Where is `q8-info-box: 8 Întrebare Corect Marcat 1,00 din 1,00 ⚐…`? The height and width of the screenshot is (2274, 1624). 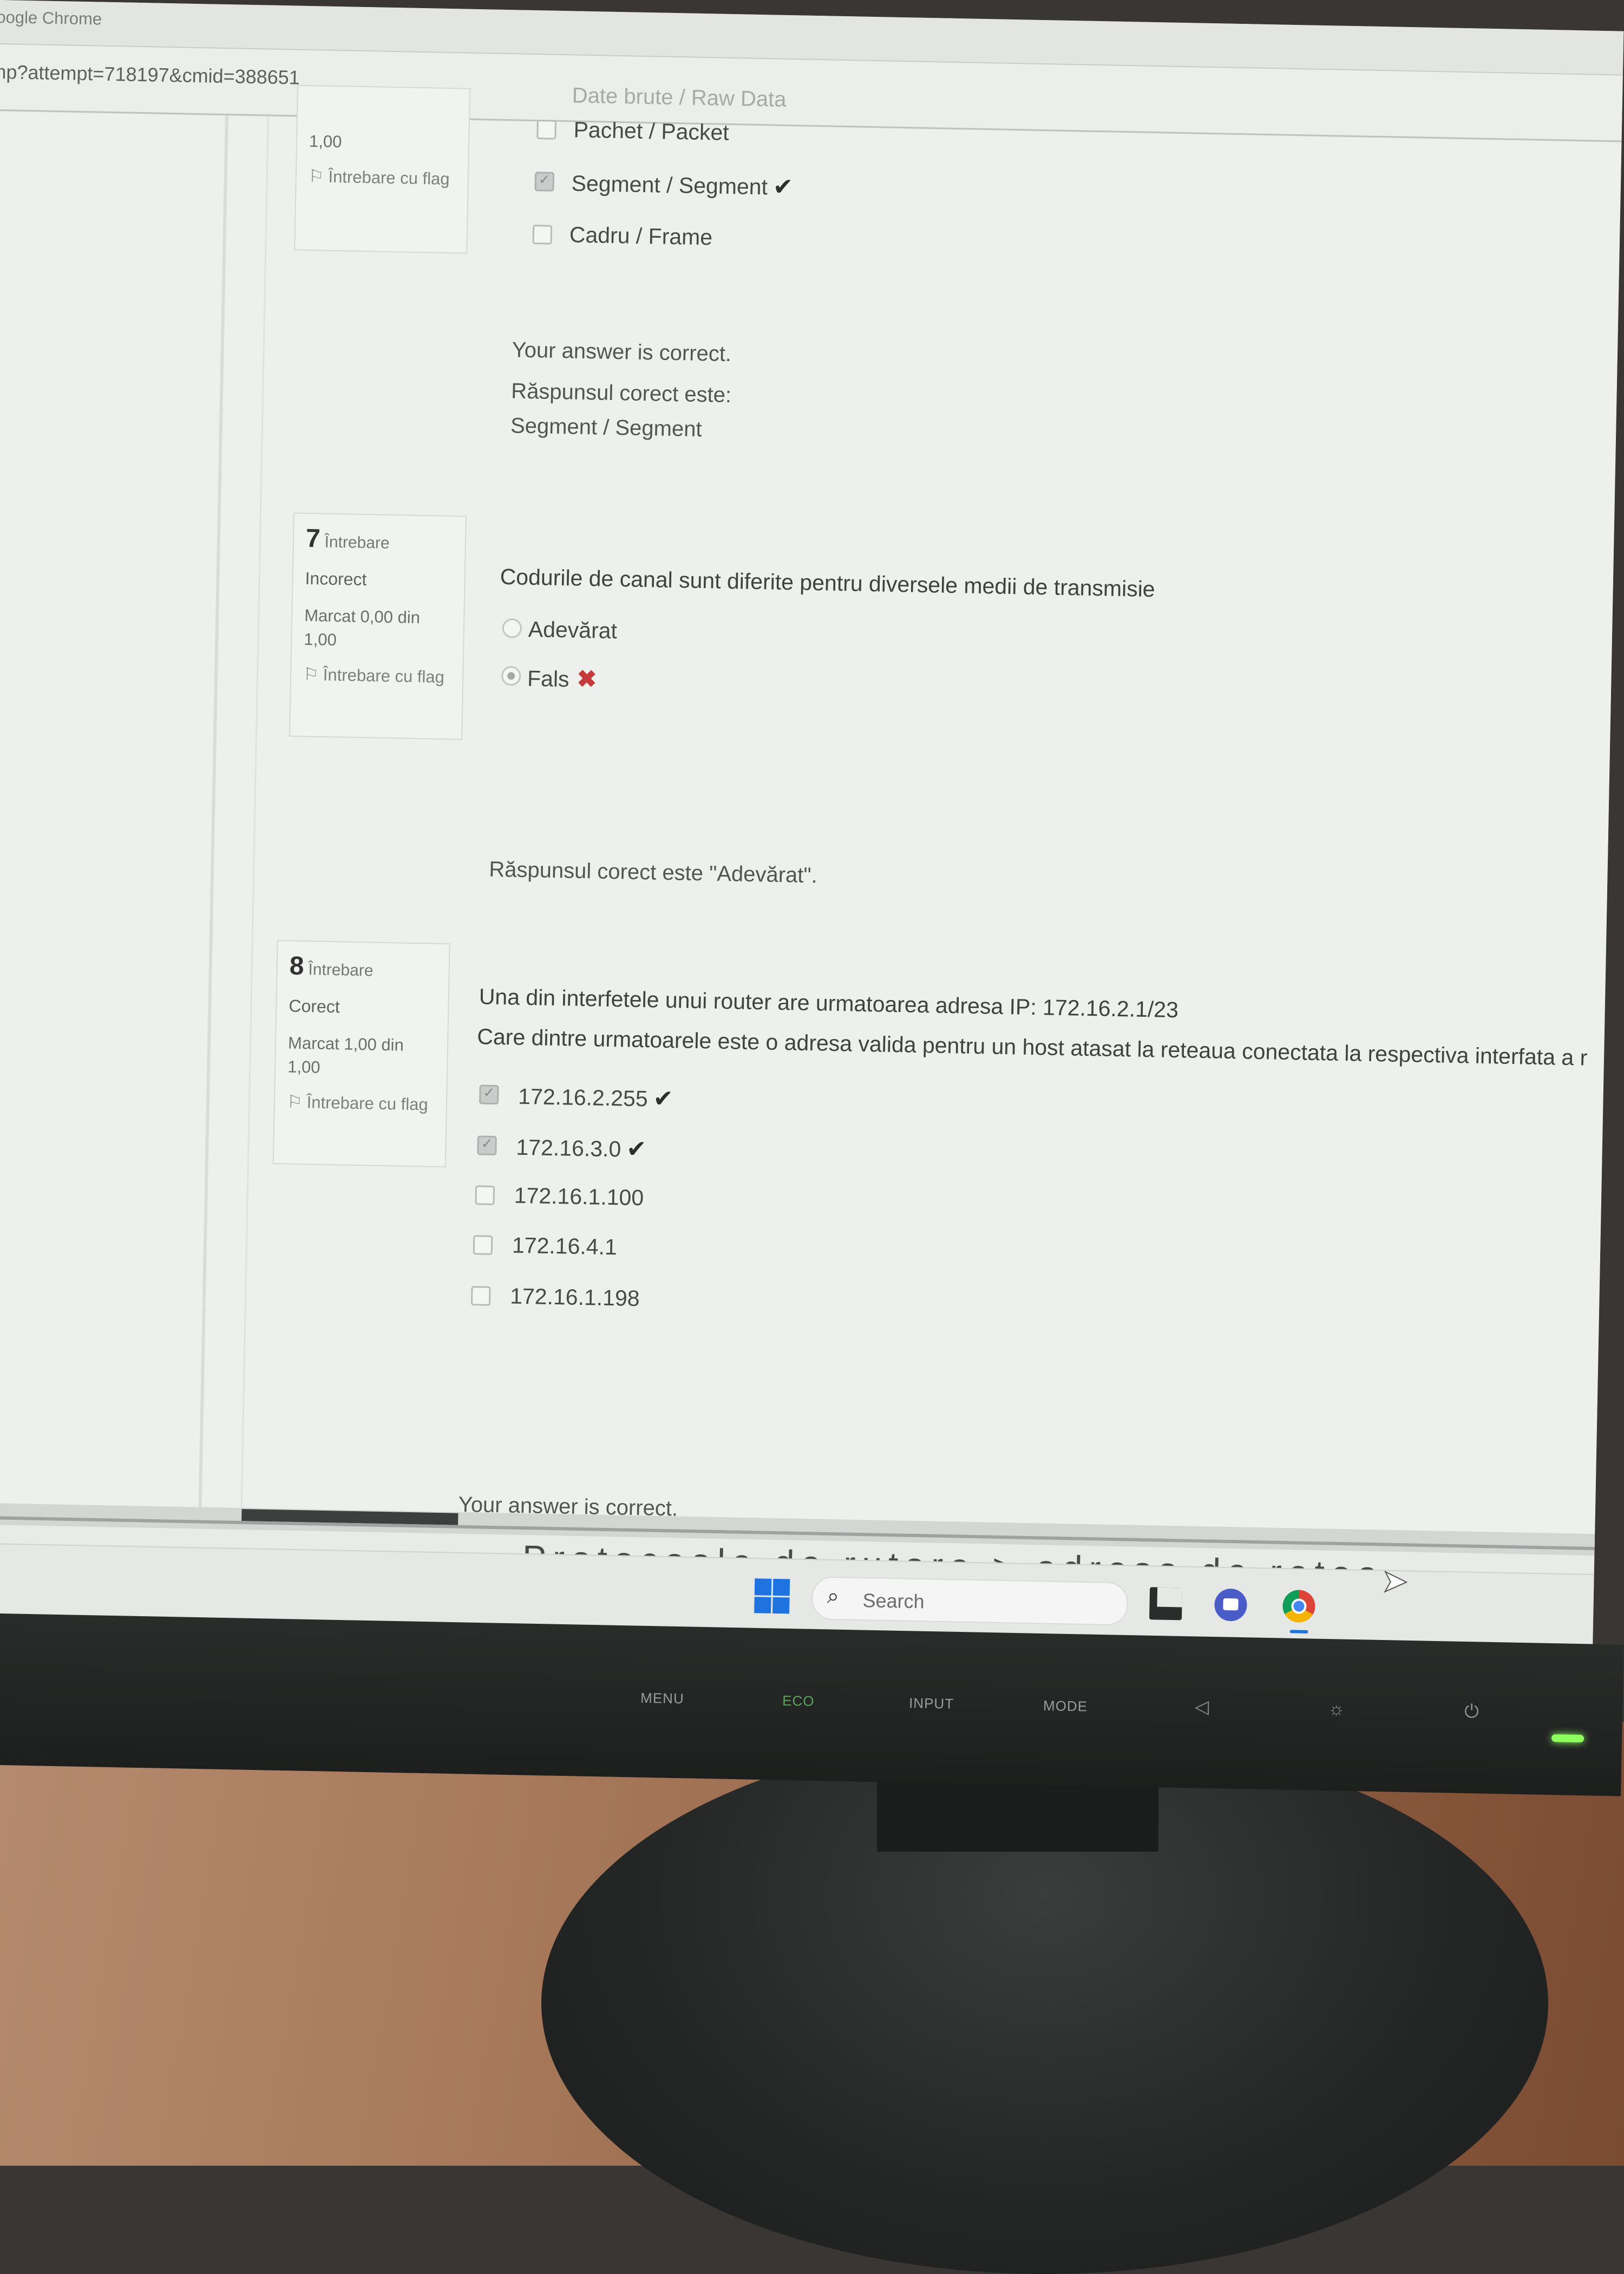
q8-info-box: 8 Întrebare Corect Marcat 1,00 din 1,00 ⚐… is located at coordinates (361, 1054).